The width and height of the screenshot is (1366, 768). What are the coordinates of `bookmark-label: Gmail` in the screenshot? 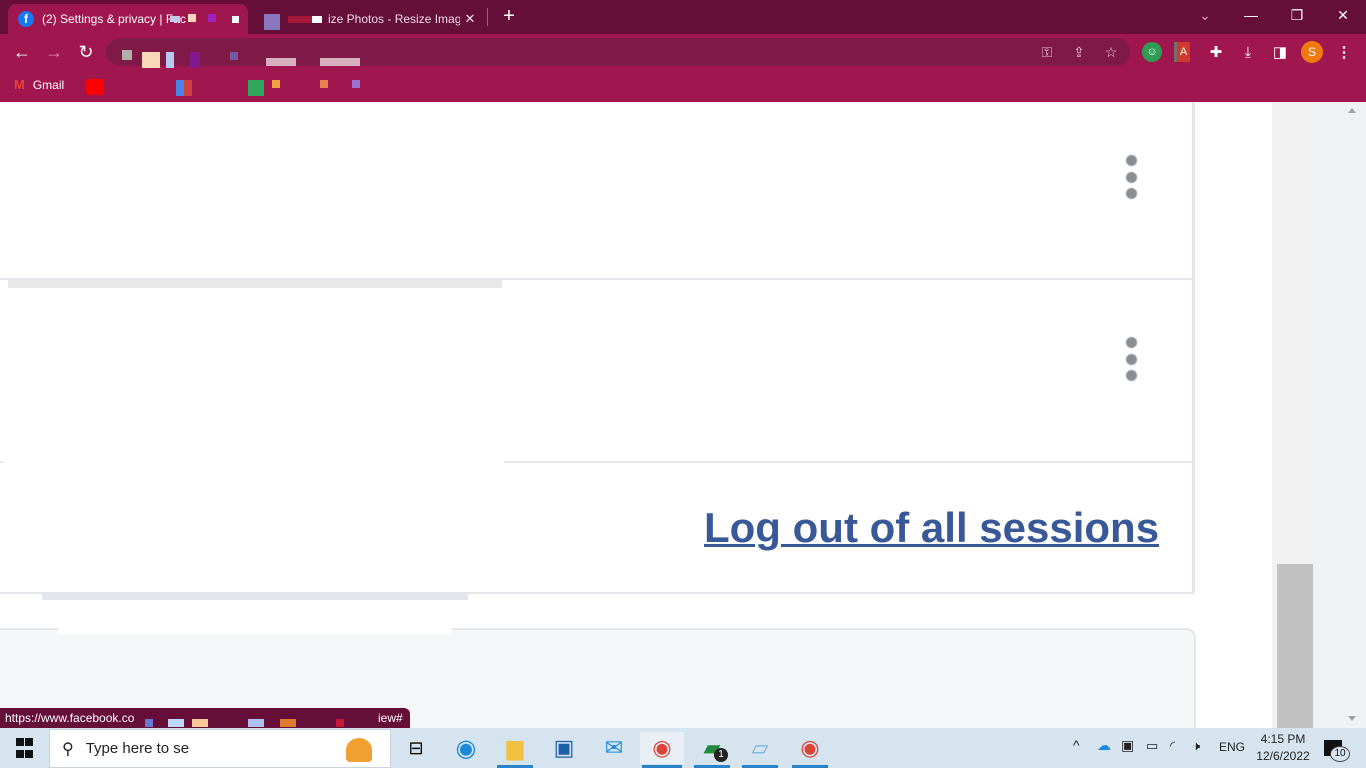 It's located at (48, 84).